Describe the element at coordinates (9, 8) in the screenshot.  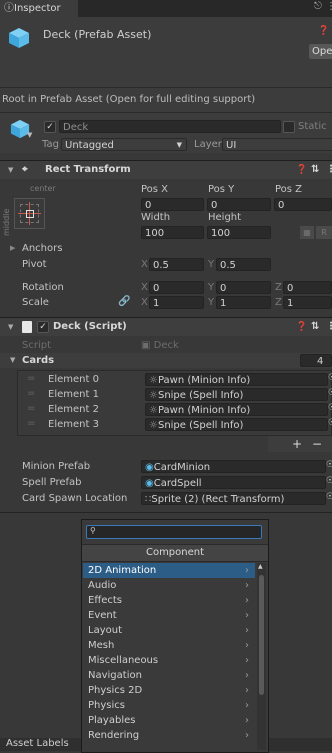
I see `info-icon: ⓘ` at that location.